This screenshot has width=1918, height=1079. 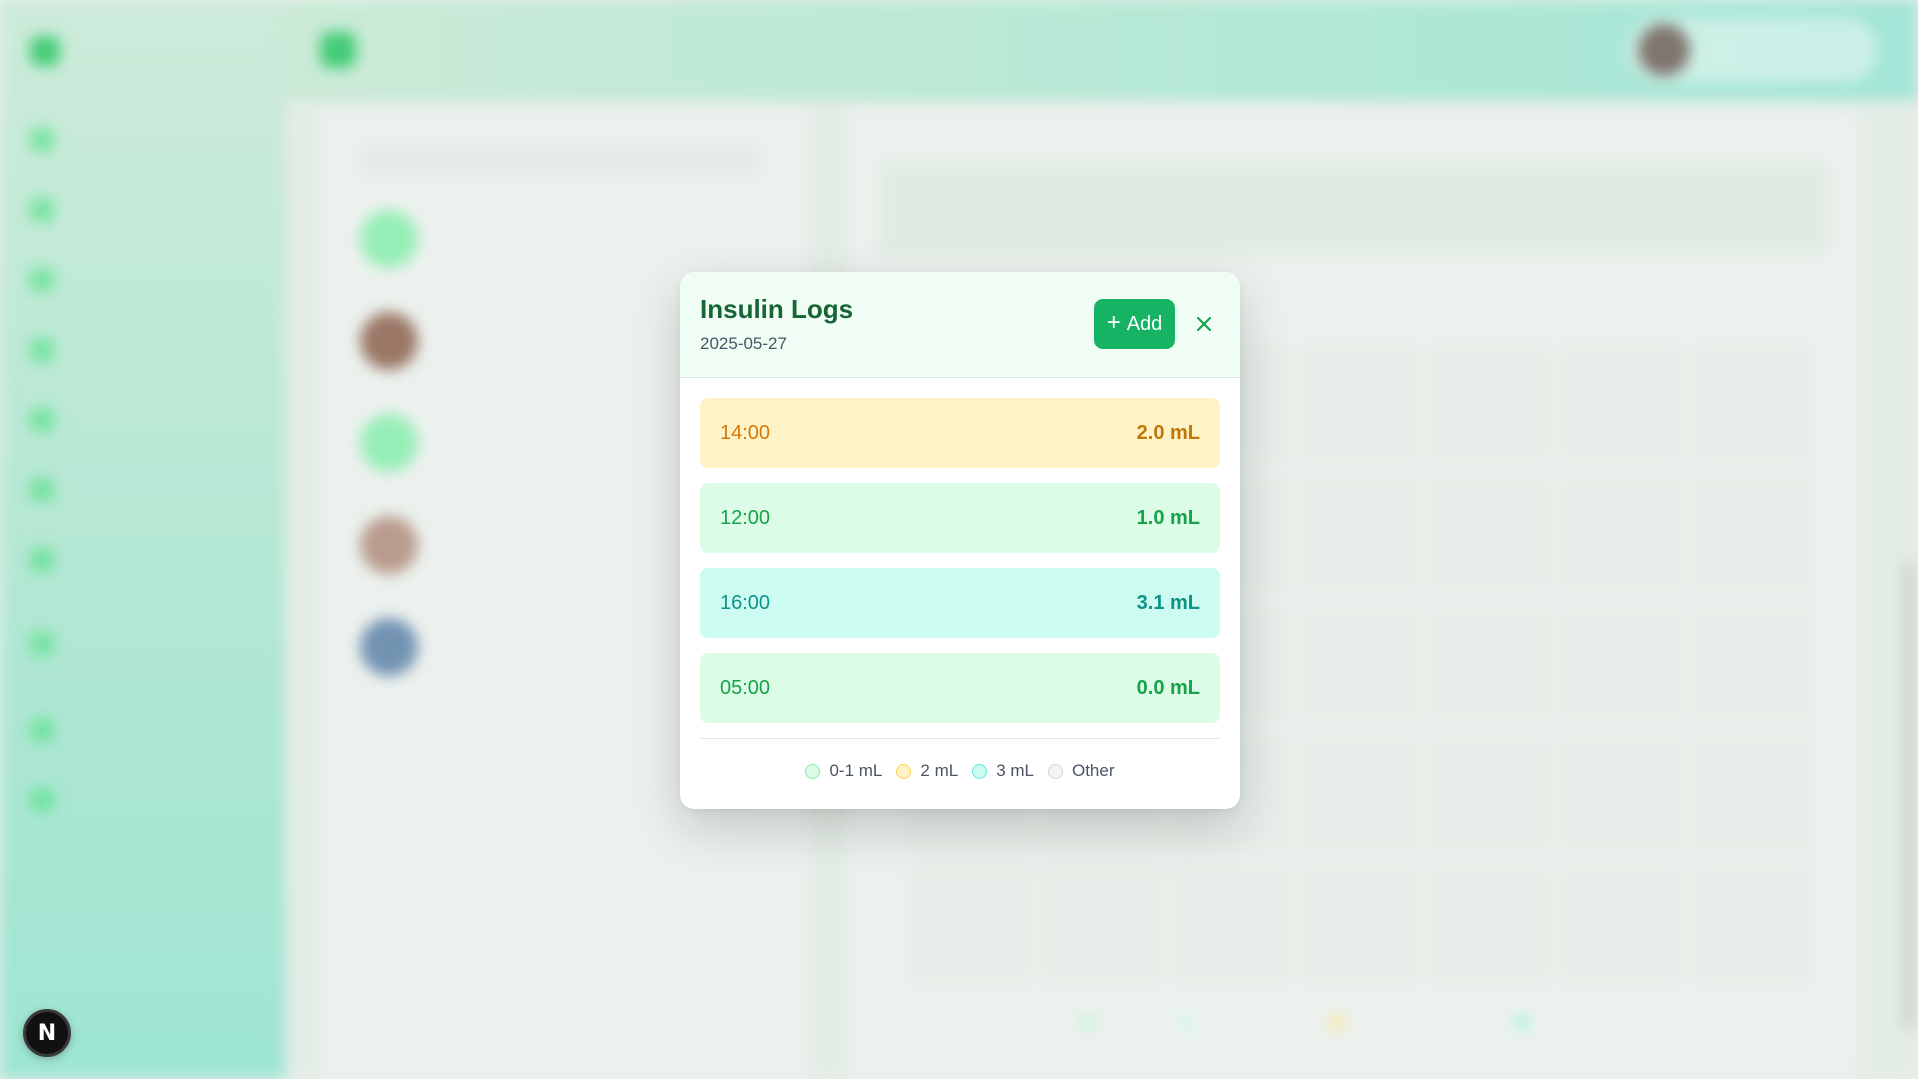 I want to click on divider, so click(x=960, y=738).